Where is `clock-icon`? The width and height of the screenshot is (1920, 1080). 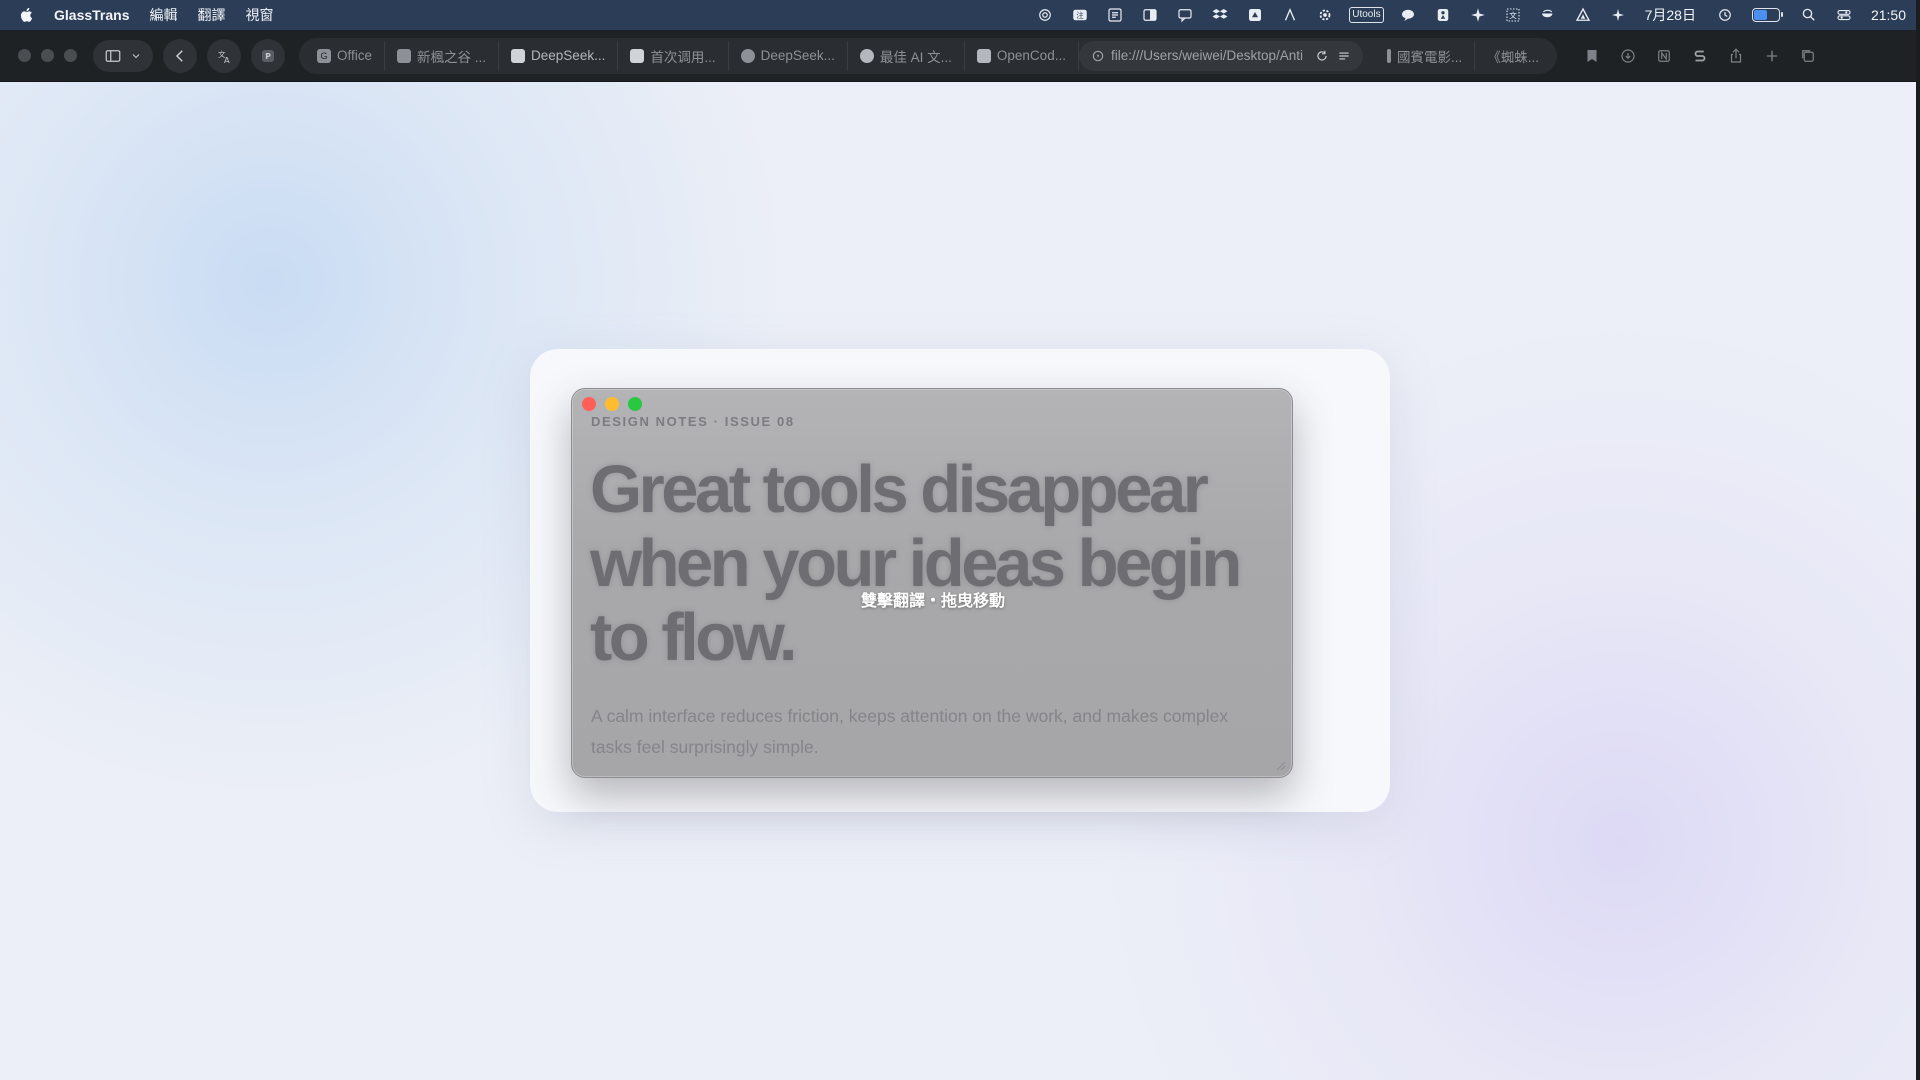 clock-icon is located at coordinates (1725, 15).